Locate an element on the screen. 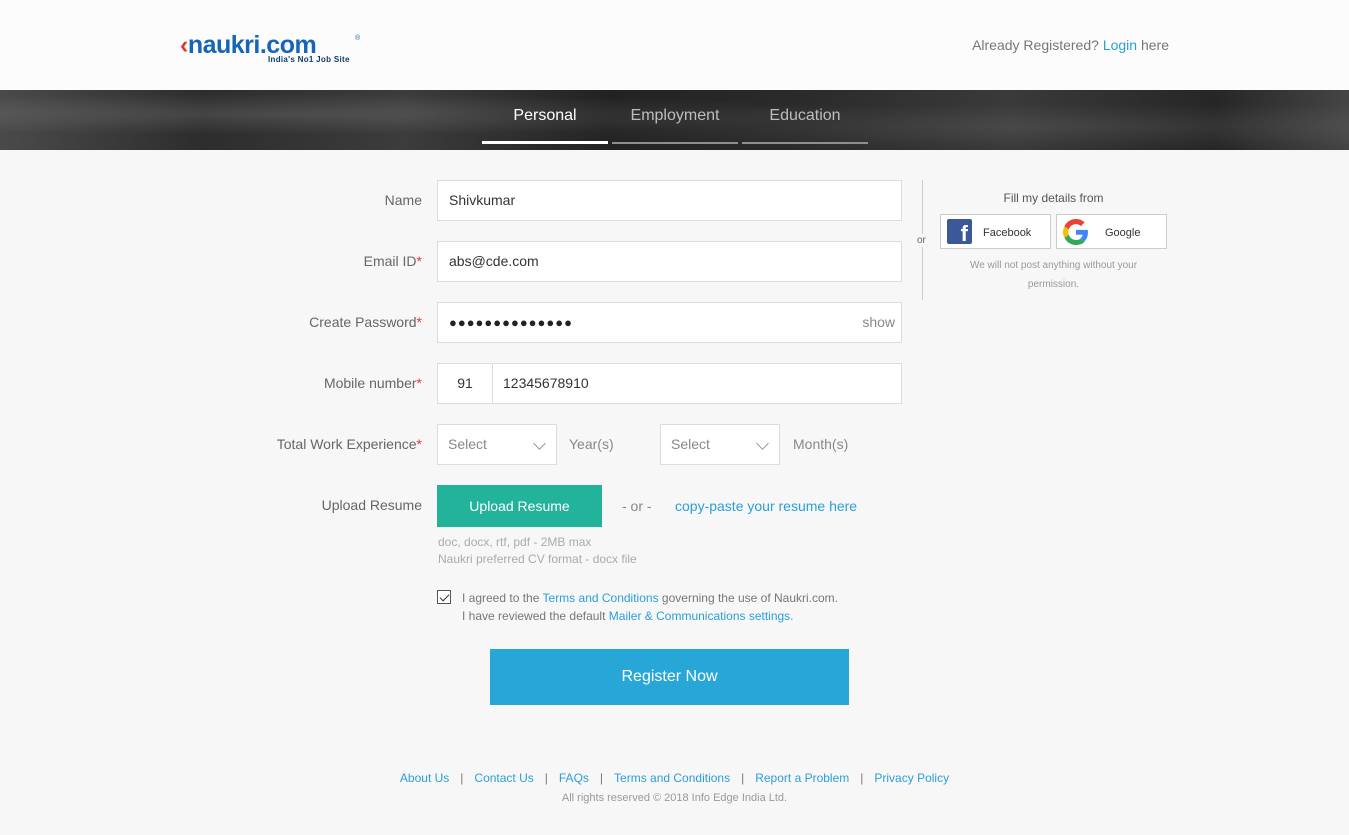 The height and width of the screenshot is (835, 1349). password-input: ●●●●●●●●●●●●●● show is located at coordinates (669, 322).